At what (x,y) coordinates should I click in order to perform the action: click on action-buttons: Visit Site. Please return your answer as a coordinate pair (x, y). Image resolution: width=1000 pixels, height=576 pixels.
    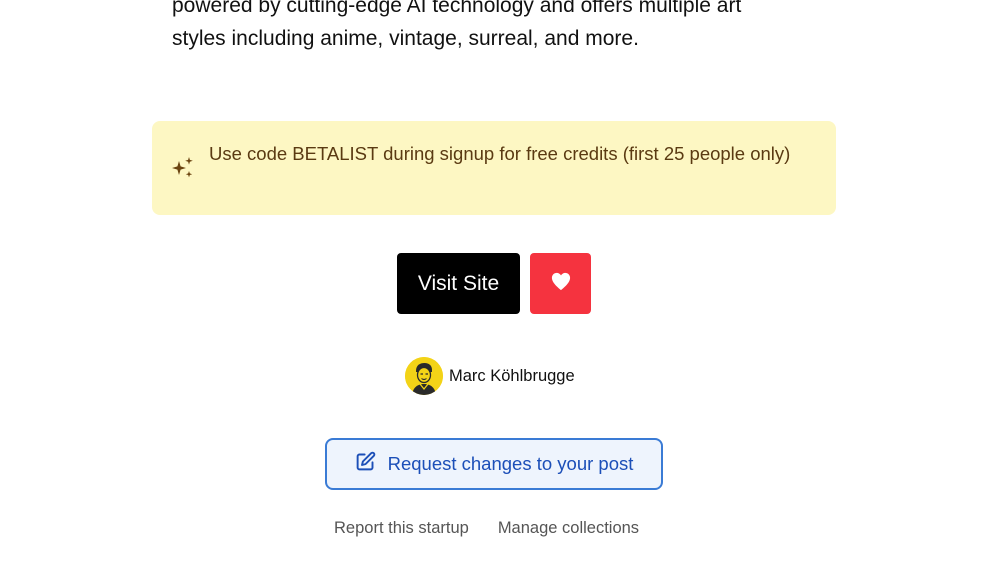
    Looking at the image, I should click on (494, 283).